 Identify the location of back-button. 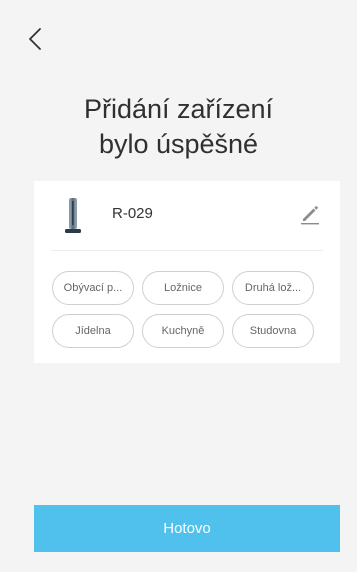
(35, 39).